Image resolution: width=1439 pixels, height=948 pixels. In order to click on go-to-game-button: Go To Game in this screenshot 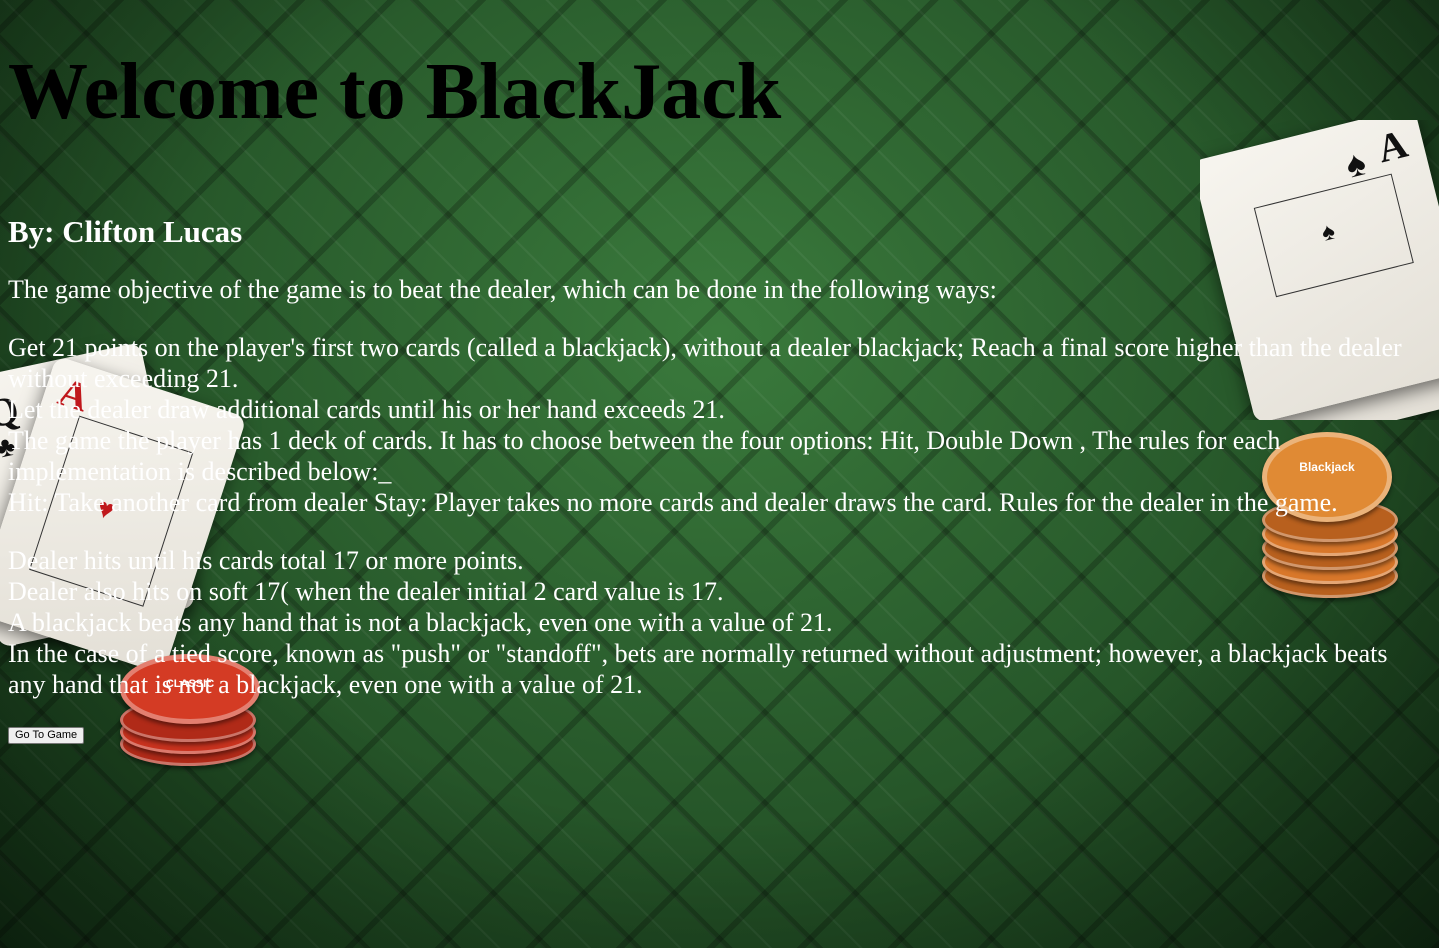, I will do `click(46, 735)`.